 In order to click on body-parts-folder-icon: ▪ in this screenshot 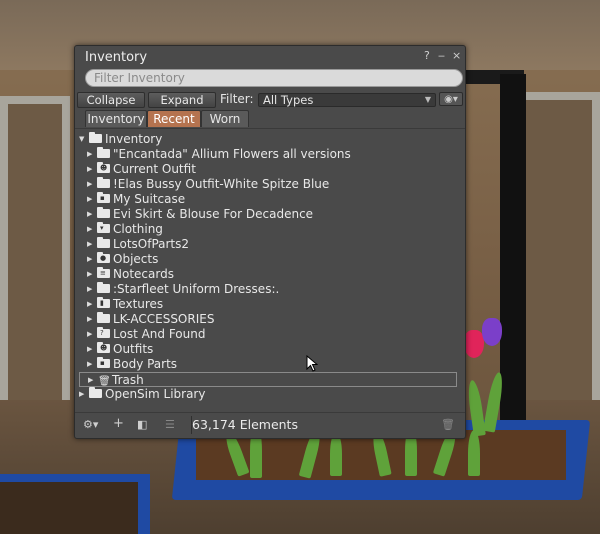, I will do `click(103, 362)`.